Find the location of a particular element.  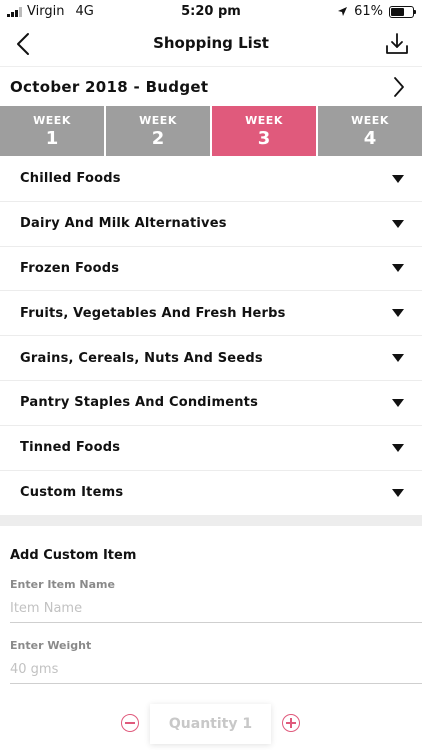

category-label: Chilled Foods is located at coordinates (70, 179).